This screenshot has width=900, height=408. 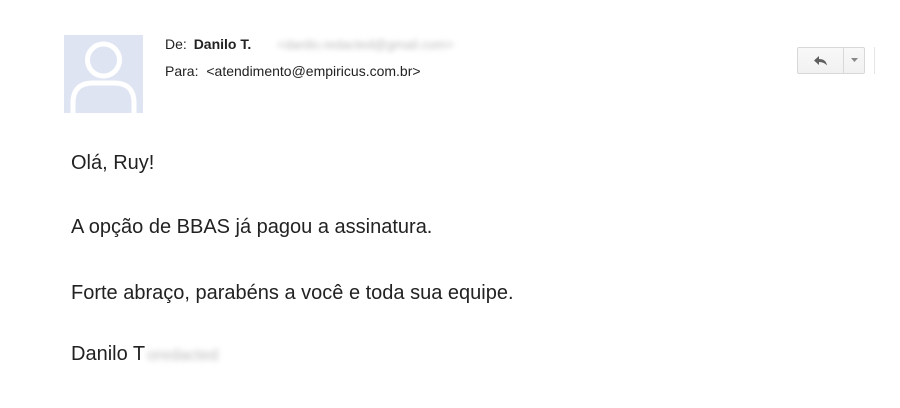 What do you see at coordinates (365, 44) in the screenshot?
I see `sender-email-redacted: <danilo.redacted@gmail.com>` at bounding box center [365, 44].